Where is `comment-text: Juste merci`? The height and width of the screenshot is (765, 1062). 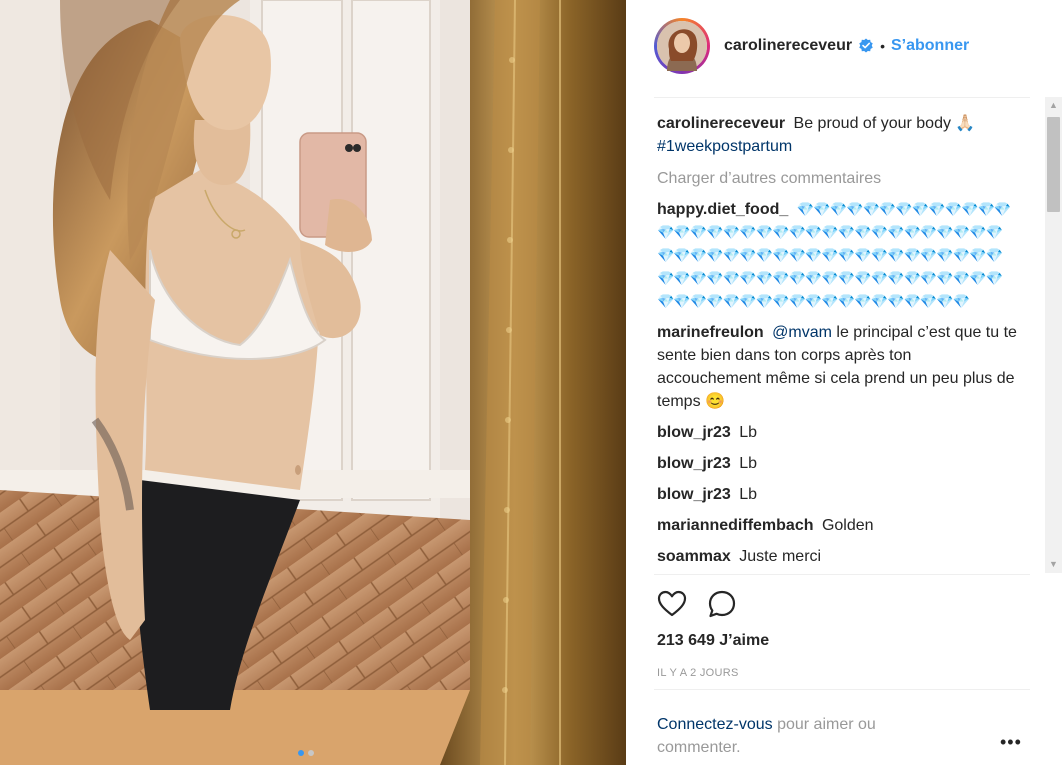
comment-text: Juste merci is located at coordinates (780, 556).